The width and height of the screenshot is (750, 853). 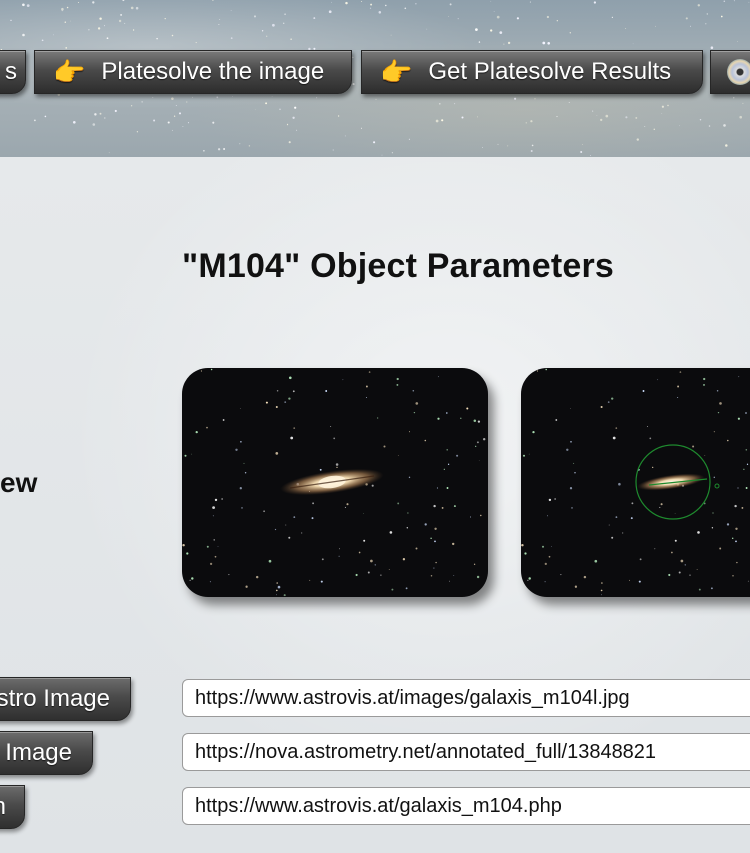 What do you see at coordinates (12, 807) in the screenshot?
I see `webpage-link-button: n` at bounding box center [12, 807].